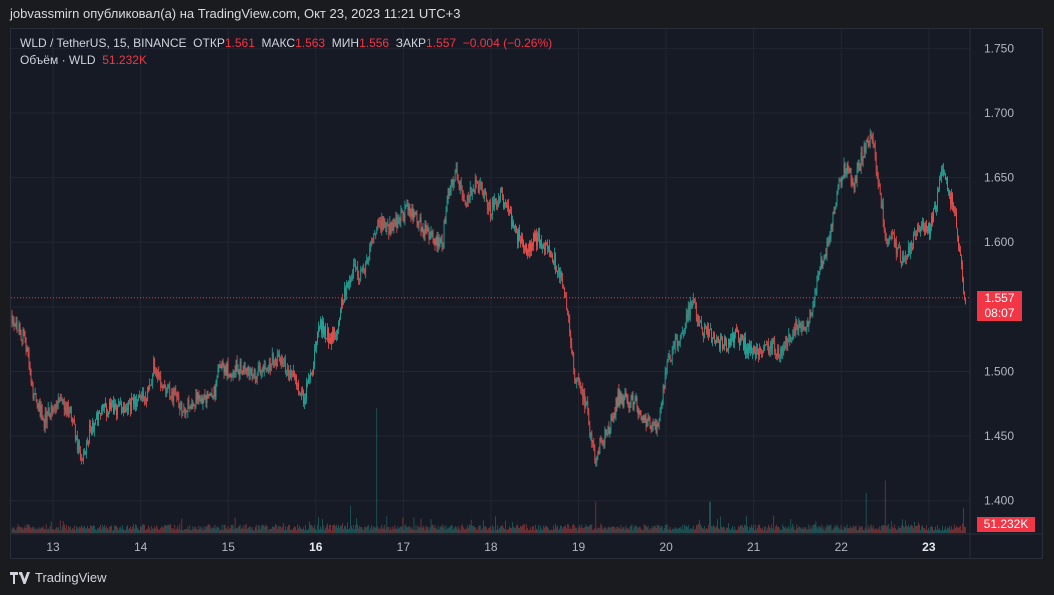  What do you see at coordinates (103, 43) in the screenshot?
I see `symbol-label: WLD / TetherUS, 15, BINANCE` at bounding box center [103, 43].